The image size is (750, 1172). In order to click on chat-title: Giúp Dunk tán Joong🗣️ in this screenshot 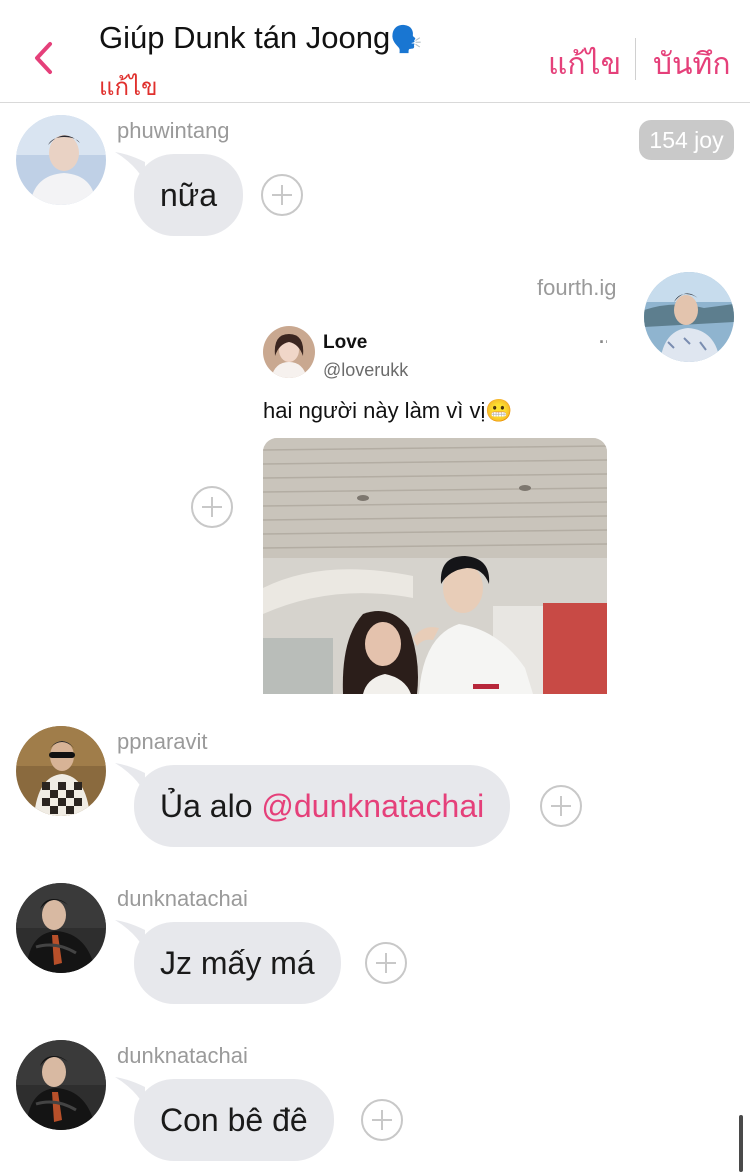, I will do `click(261, 38)`.